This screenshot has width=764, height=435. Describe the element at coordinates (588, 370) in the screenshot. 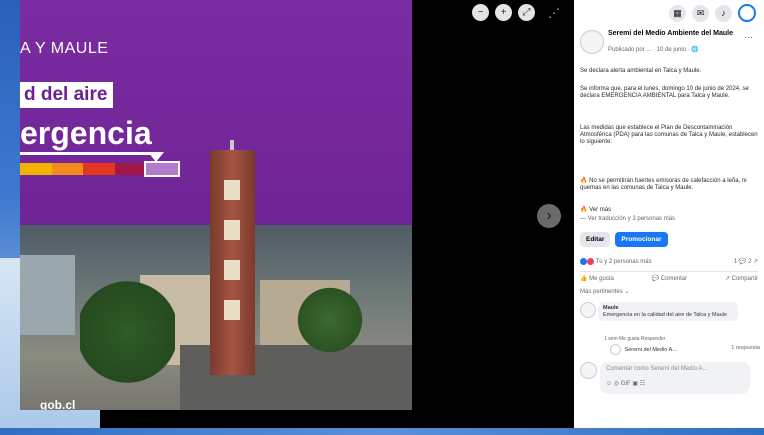

I see `composer-avatar` at that location.